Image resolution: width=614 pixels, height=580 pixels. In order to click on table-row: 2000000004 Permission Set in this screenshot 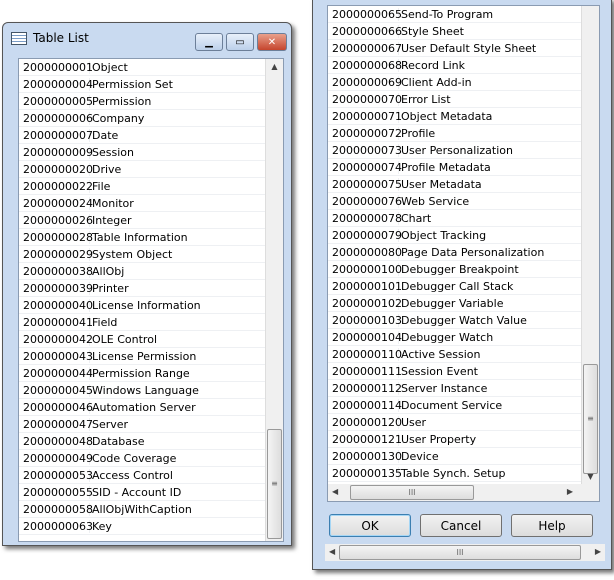, I will do `click(151, 84)`.